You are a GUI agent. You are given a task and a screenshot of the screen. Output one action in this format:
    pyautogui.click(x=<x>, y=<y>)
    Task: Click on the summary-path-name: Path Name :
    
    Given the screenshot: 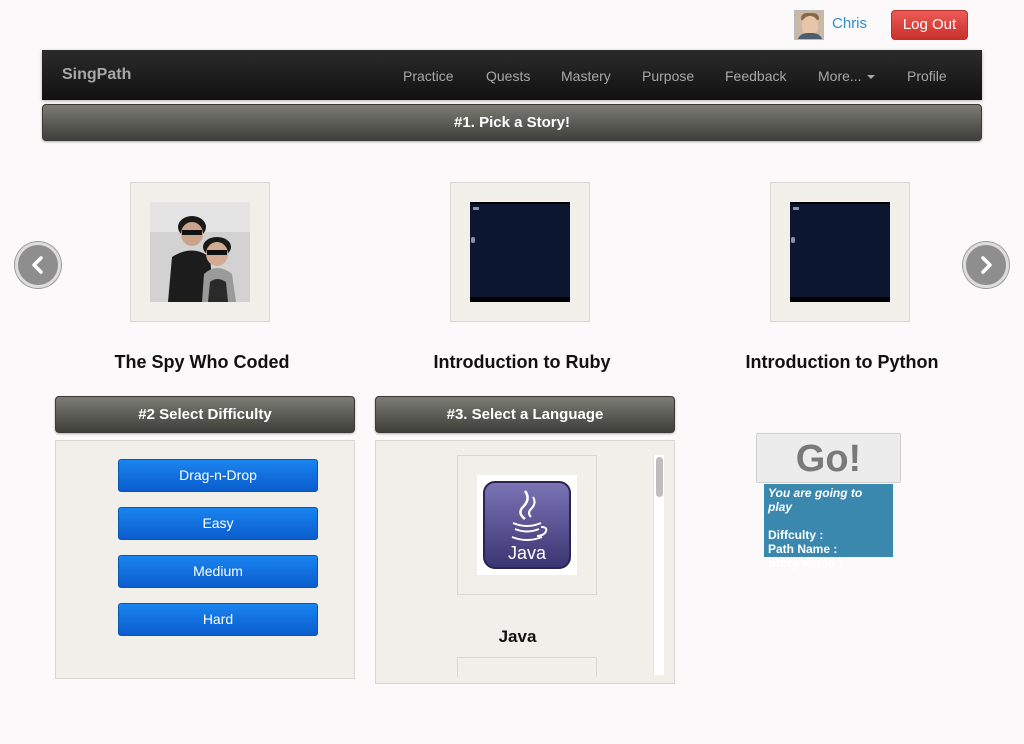 What is the action you would take?
    pyautogui.click(x=803, y=549)
    